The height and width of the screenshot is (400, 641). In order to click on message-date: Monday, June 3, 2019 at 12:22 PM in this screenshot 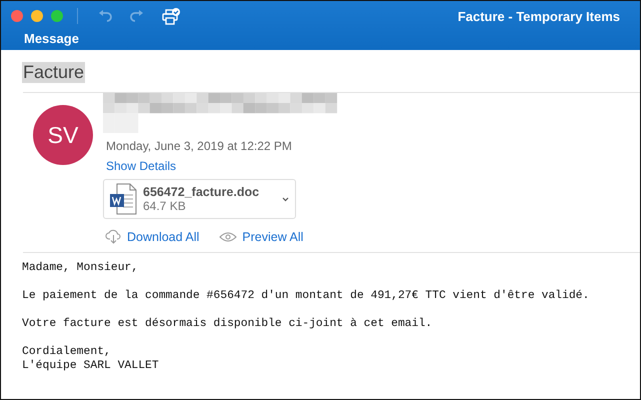, I will do `click(199, 146)`.